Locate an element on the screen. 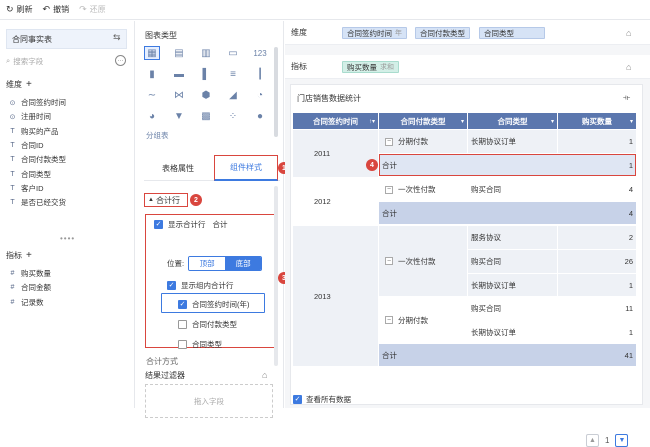 The height and width of the screenshot is (447, 650). dimension-field: T 合同ID is located at coordinates (25, 145).